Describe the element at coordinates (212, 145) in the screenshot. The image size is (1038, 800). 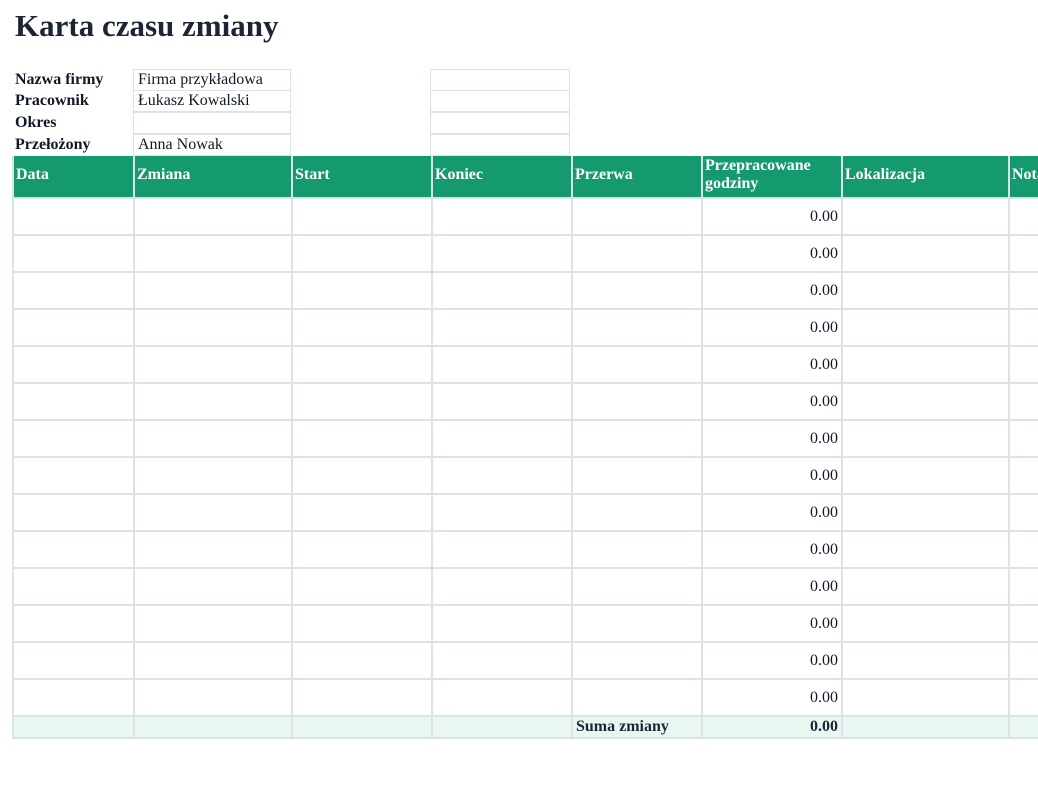
I see `supervisor-field: Anna Nowak` at that location.